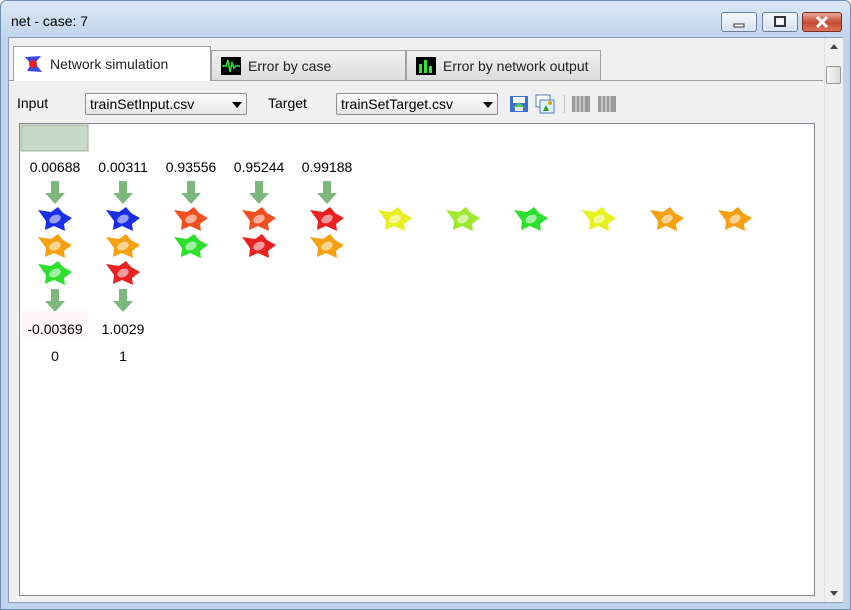 Image resolution: width=851 pixels, height=610 pixels. I want to click on image-export-icon, so click(545, 104).